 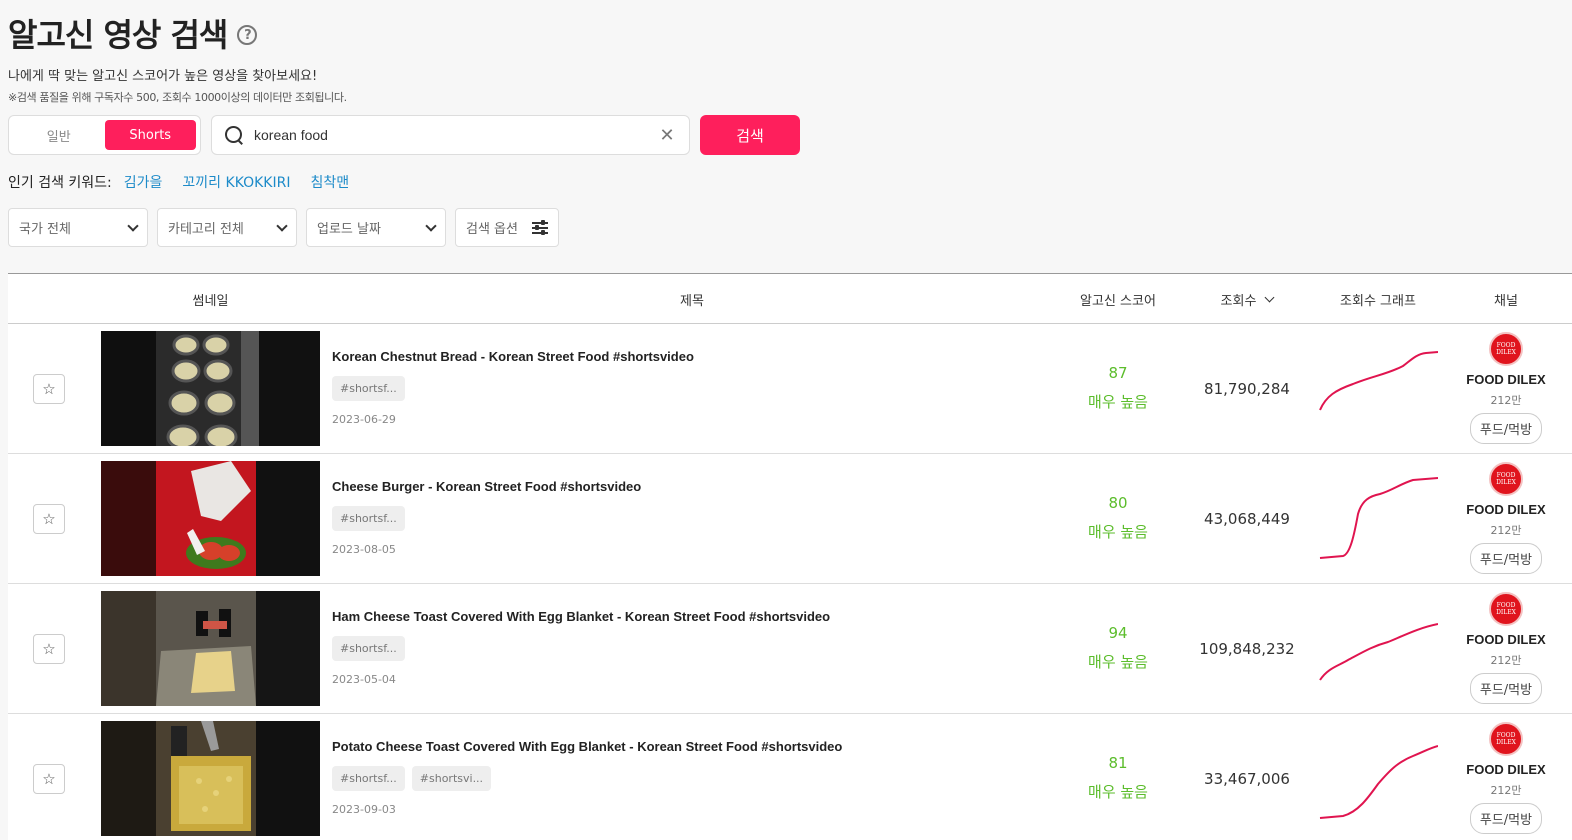 What do you see at coordinates (1247, 389) in the screenshot?
I see `view-count: 81,790,284` at bounding box center [1247, 389].